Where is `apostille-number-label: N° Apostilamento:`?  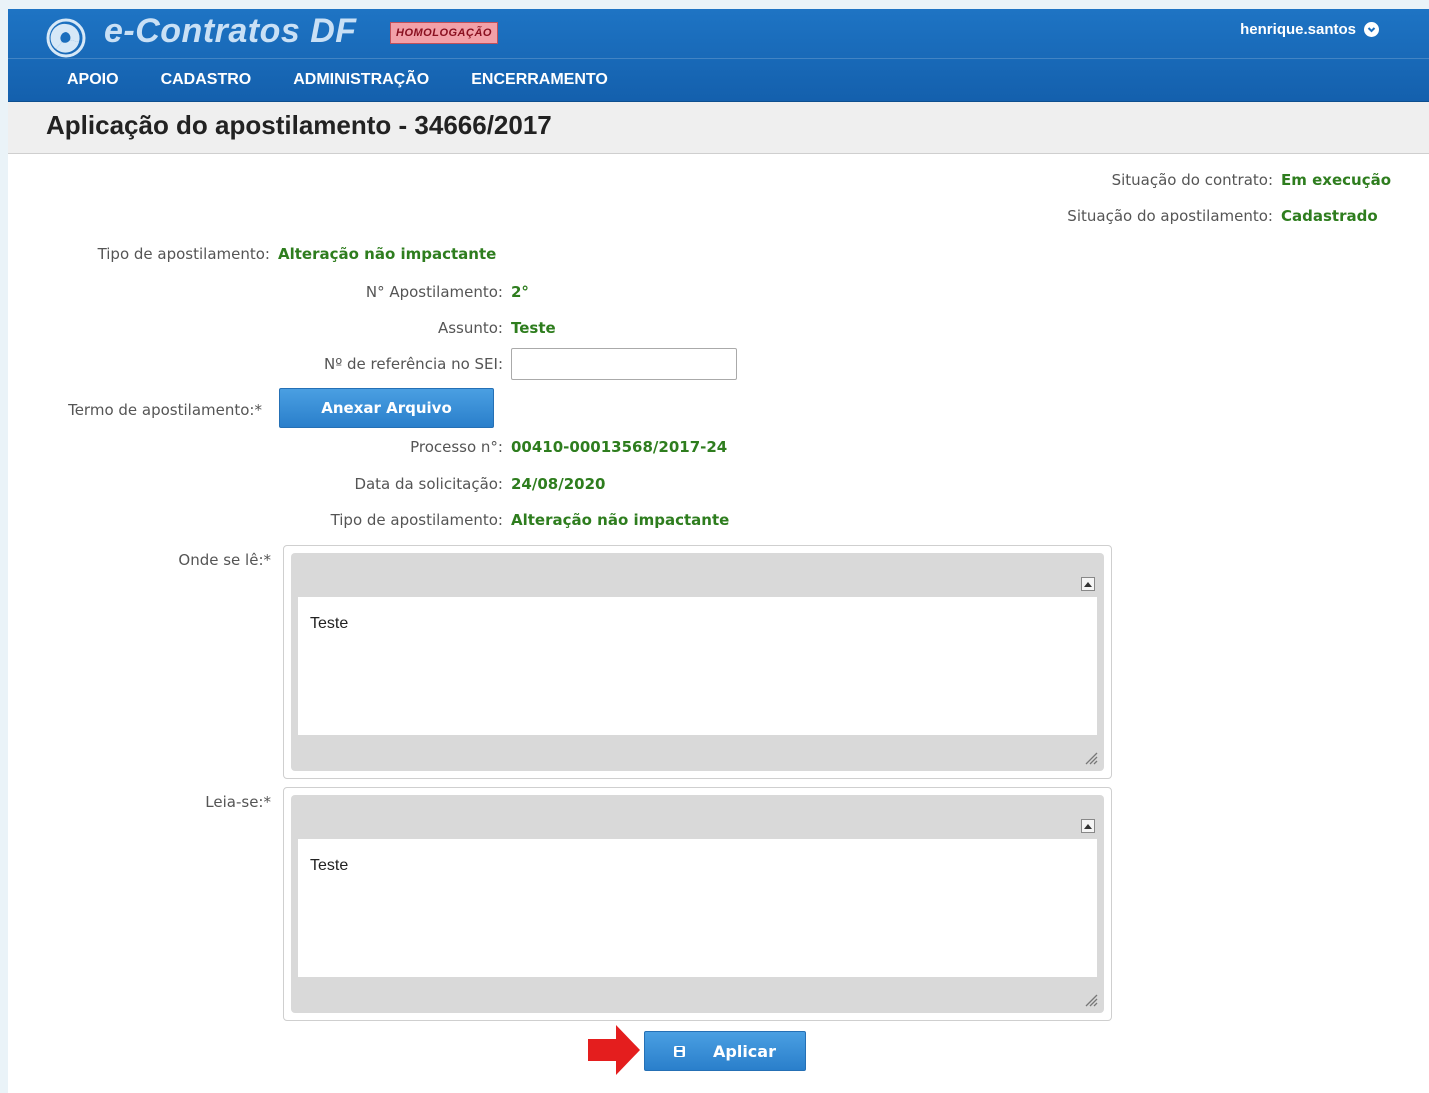 apostille-number-label: N° Apostilamento: is located at coordinates (434, 292).